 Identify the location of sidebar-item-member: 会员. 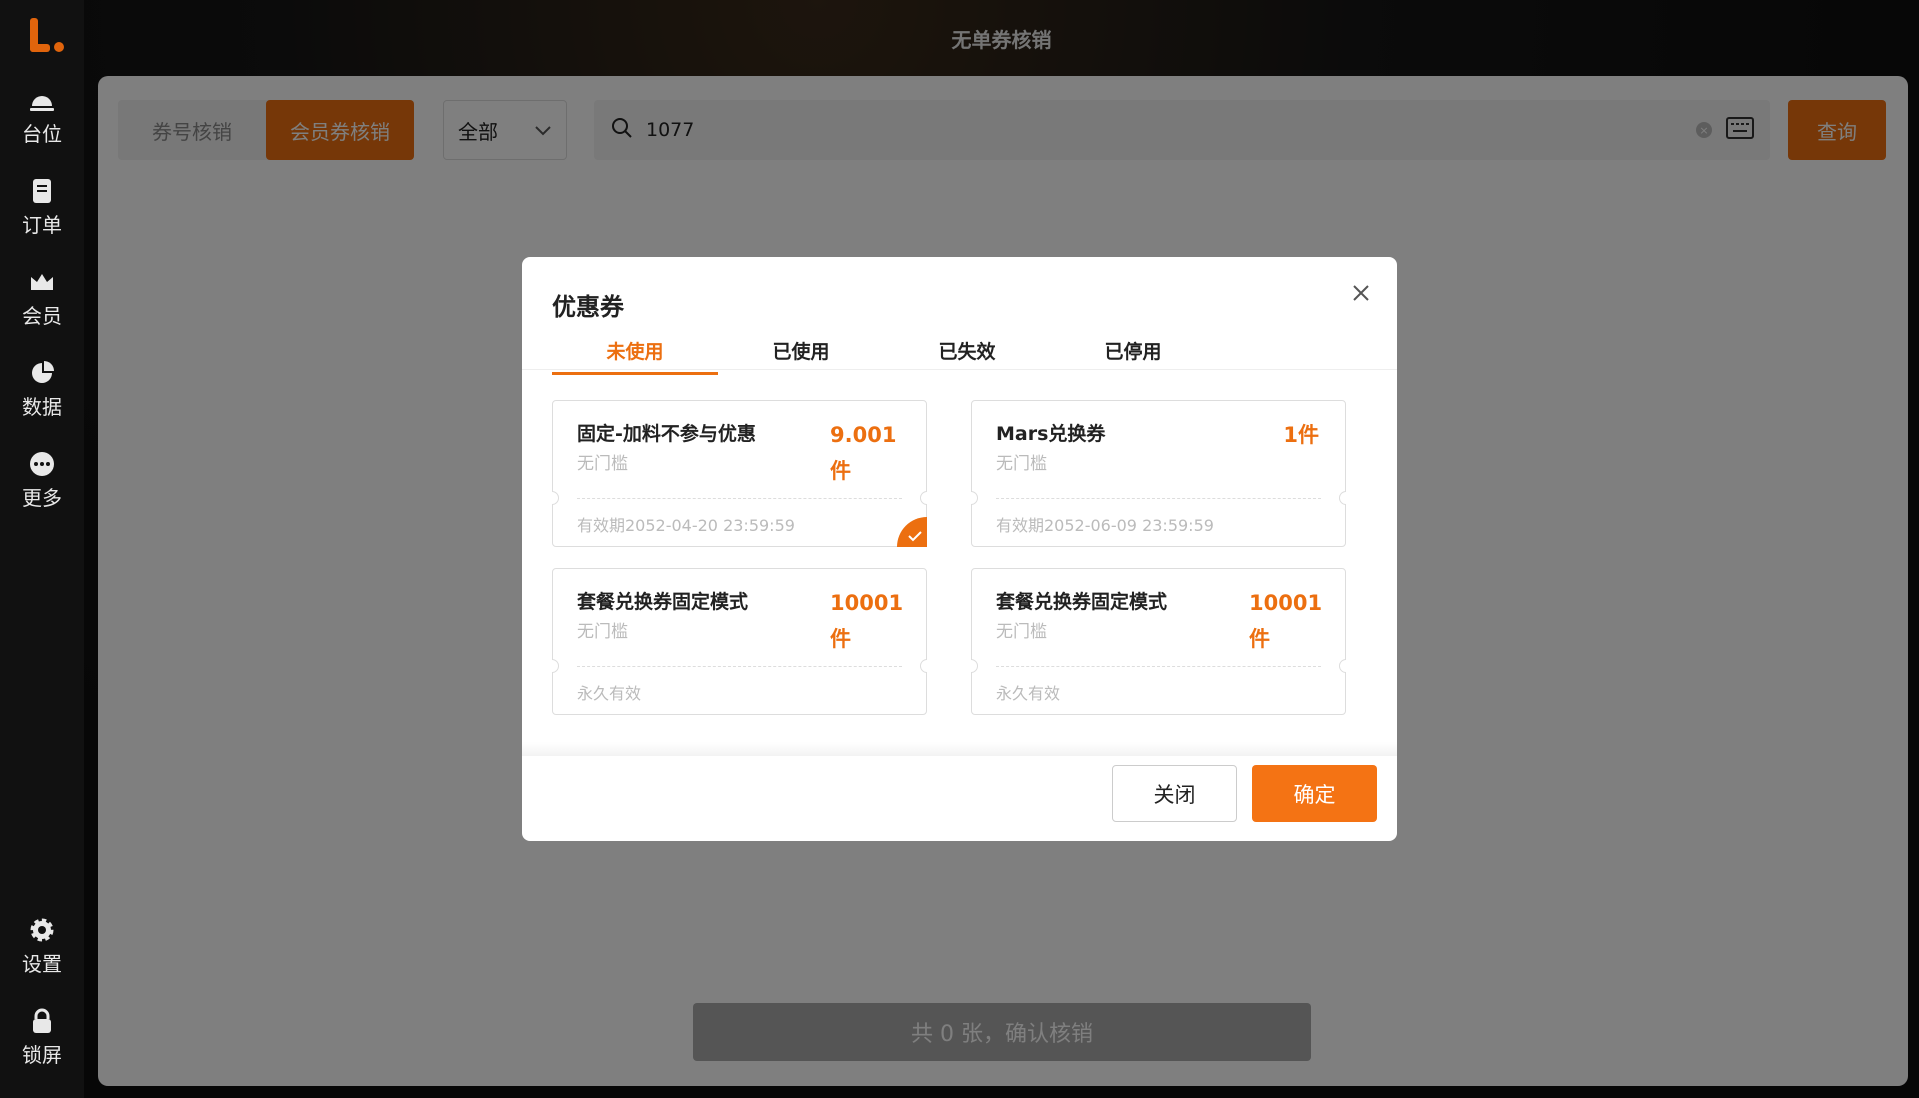
(42, 298).